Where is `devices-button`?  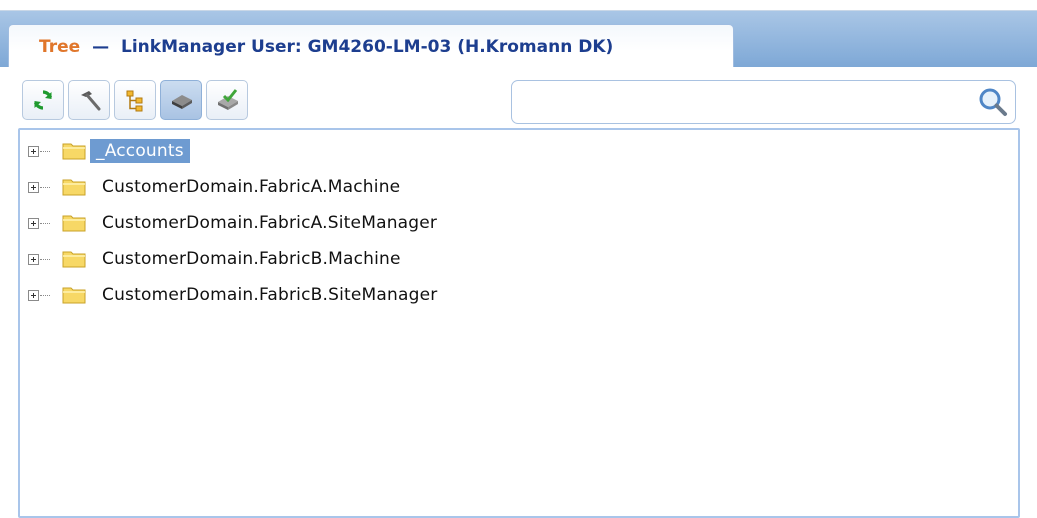
devices-button is located at coordinates (181, 100).